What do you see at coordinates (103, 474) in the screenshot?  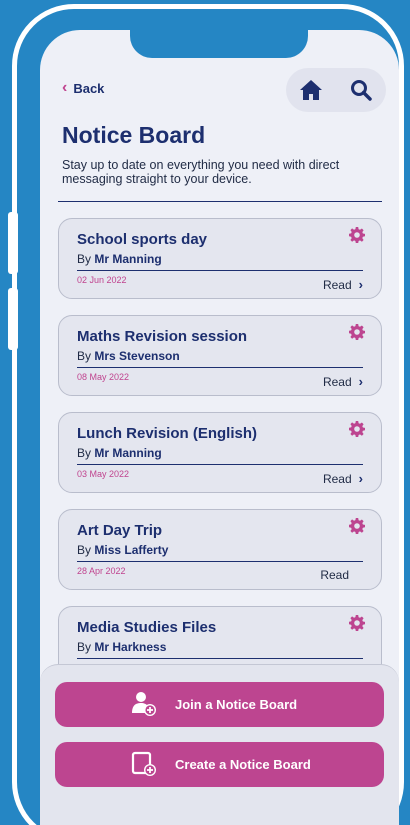 I see `notice-date: 03 May 2022` at bounding box center [103, 474].